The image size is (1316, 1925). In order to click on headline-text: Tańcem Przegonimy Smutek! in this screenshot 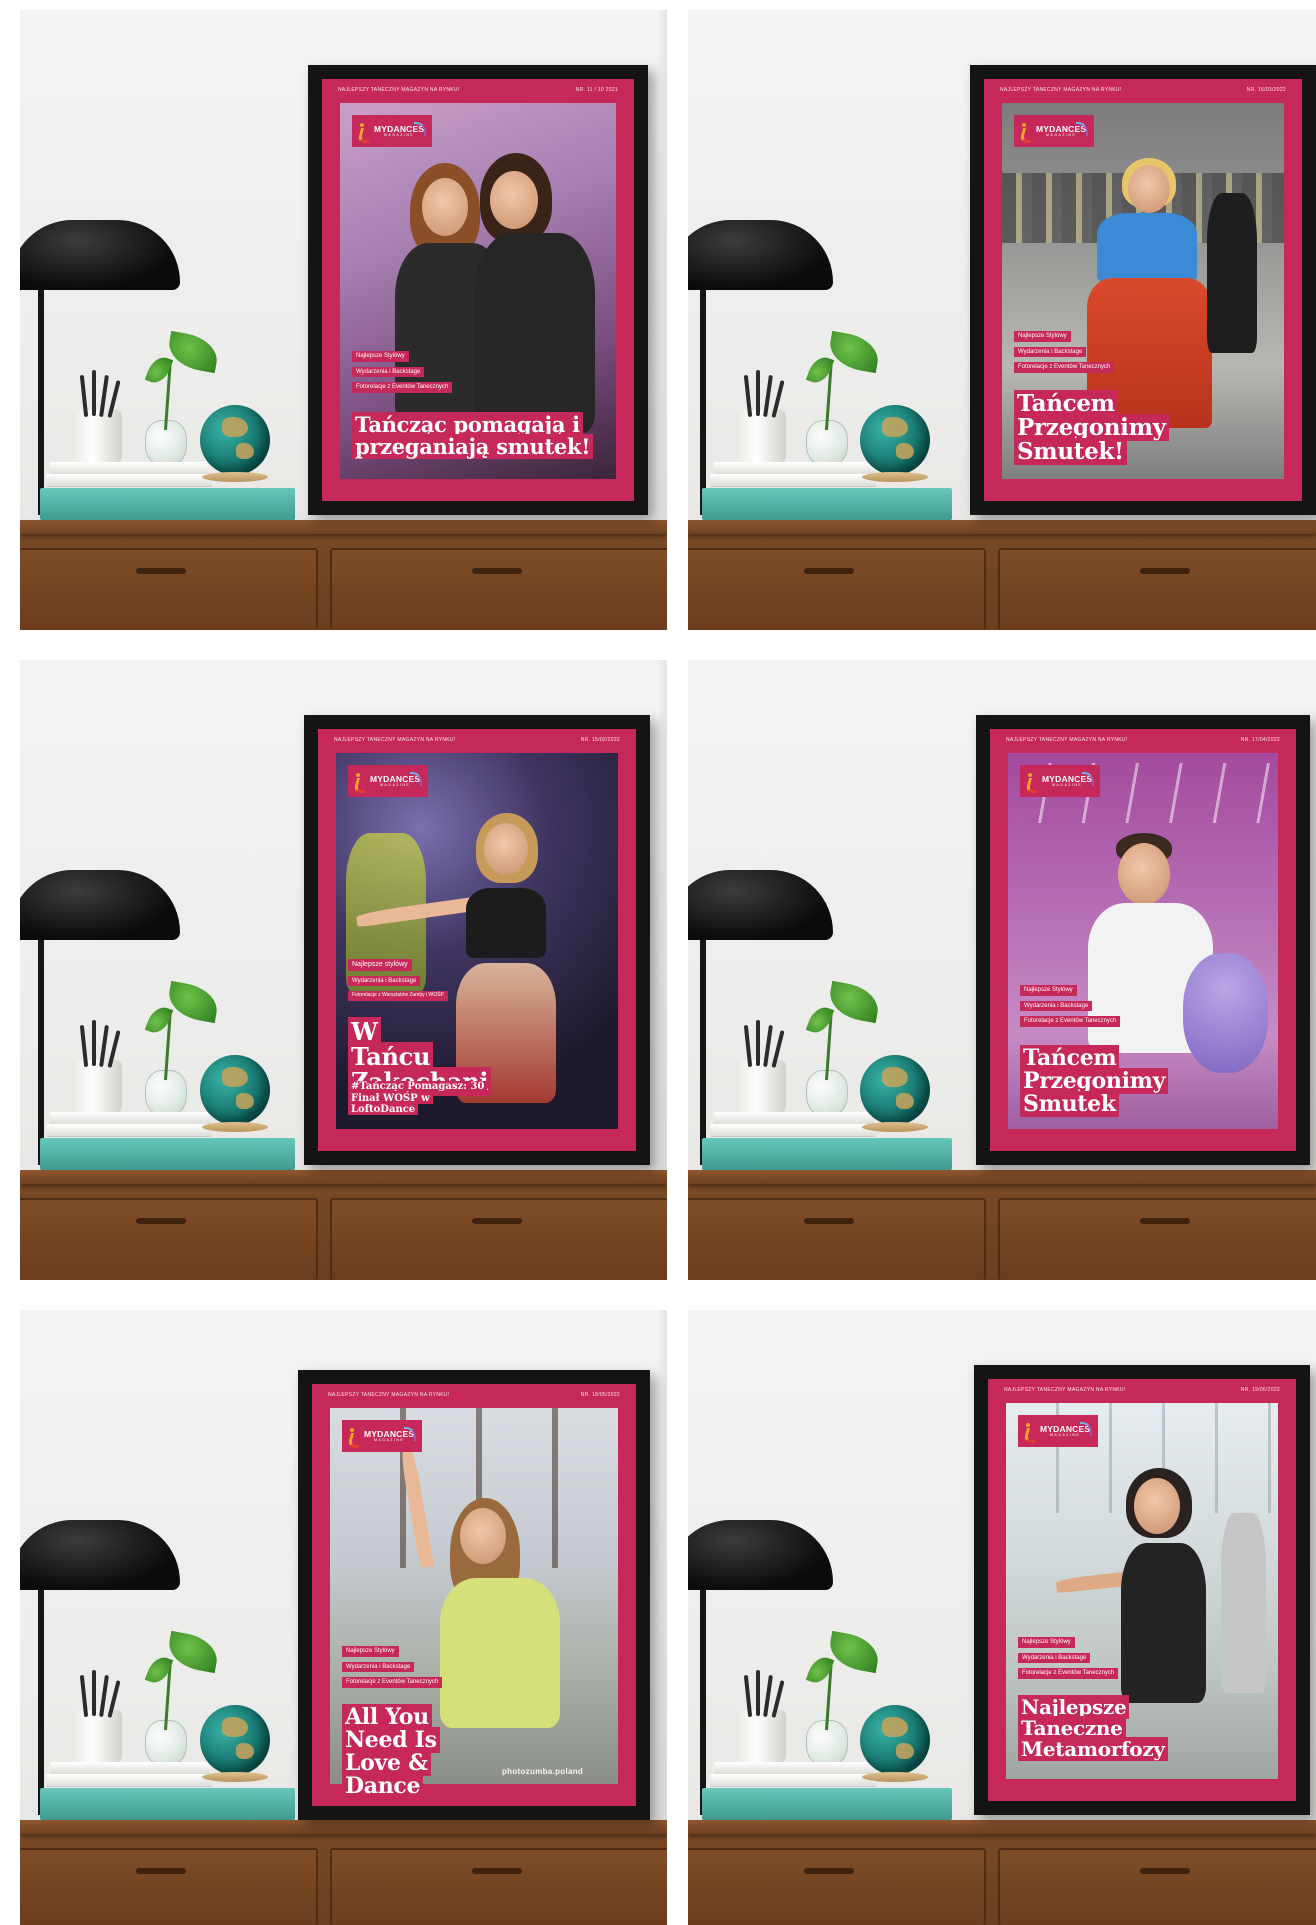, I will do `click(1091, 428)`.